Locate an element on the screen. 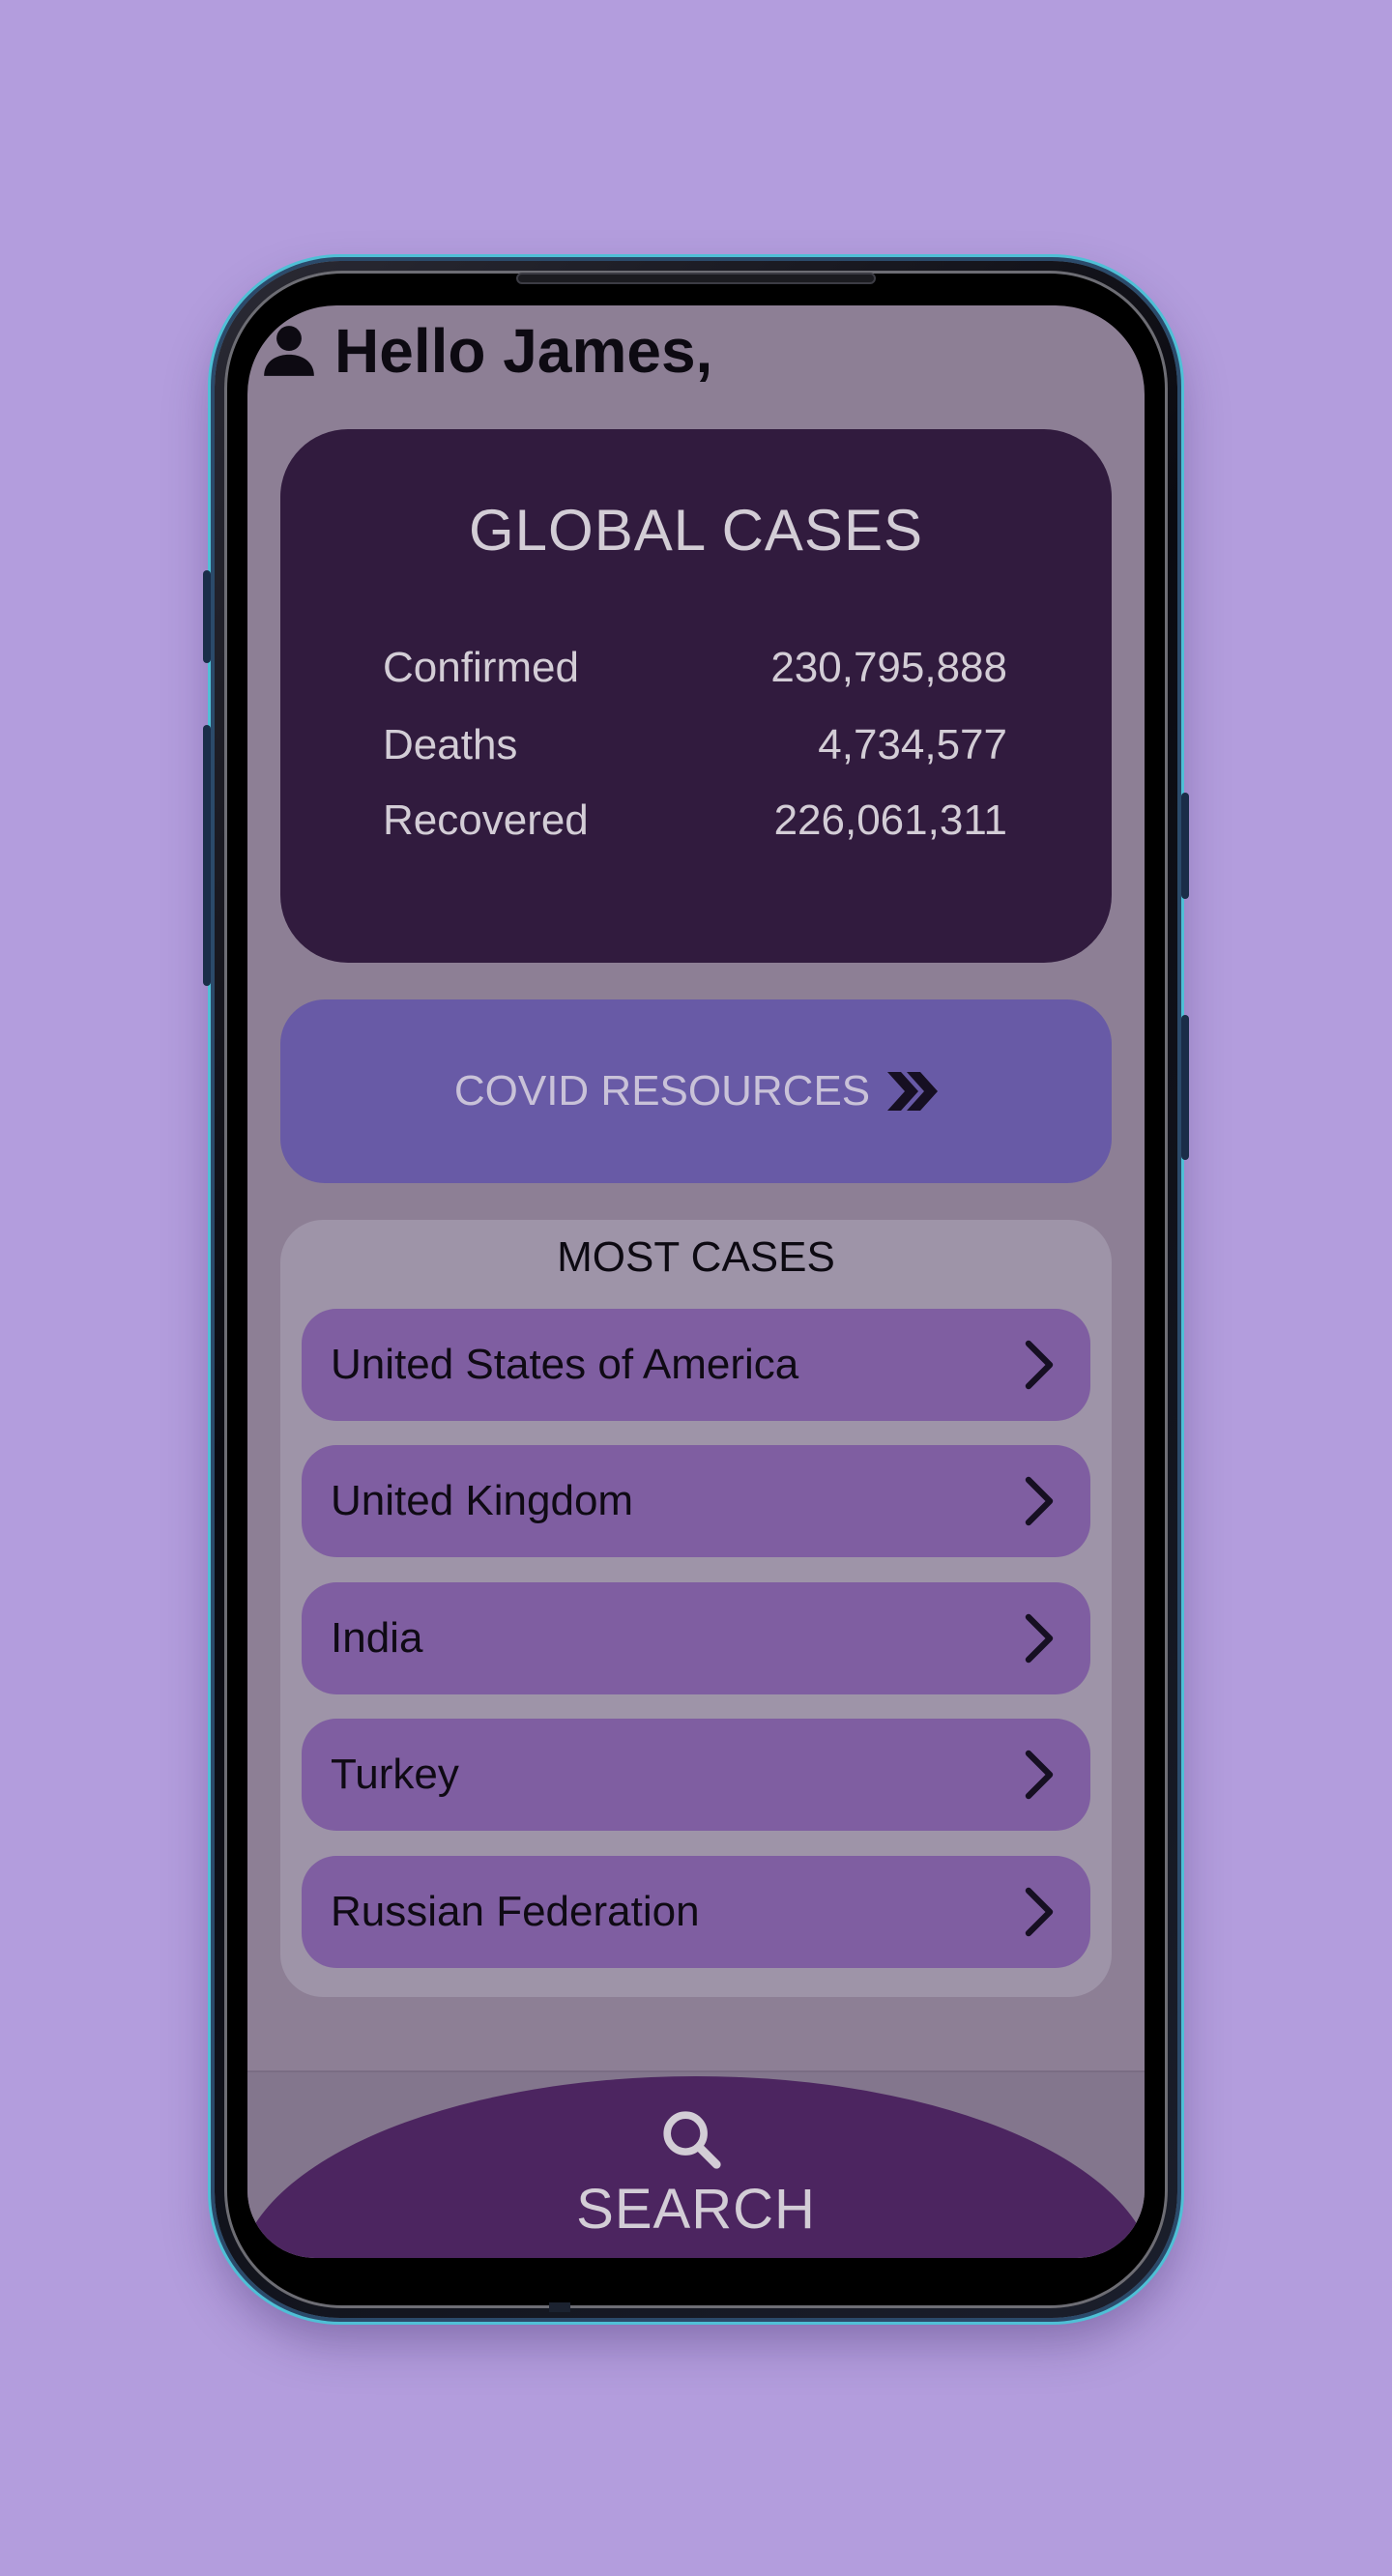 This screenshot has height=2576, width=1392. covid-resources-label: COVID RESOURCES is located at coordinates (662, 1090).